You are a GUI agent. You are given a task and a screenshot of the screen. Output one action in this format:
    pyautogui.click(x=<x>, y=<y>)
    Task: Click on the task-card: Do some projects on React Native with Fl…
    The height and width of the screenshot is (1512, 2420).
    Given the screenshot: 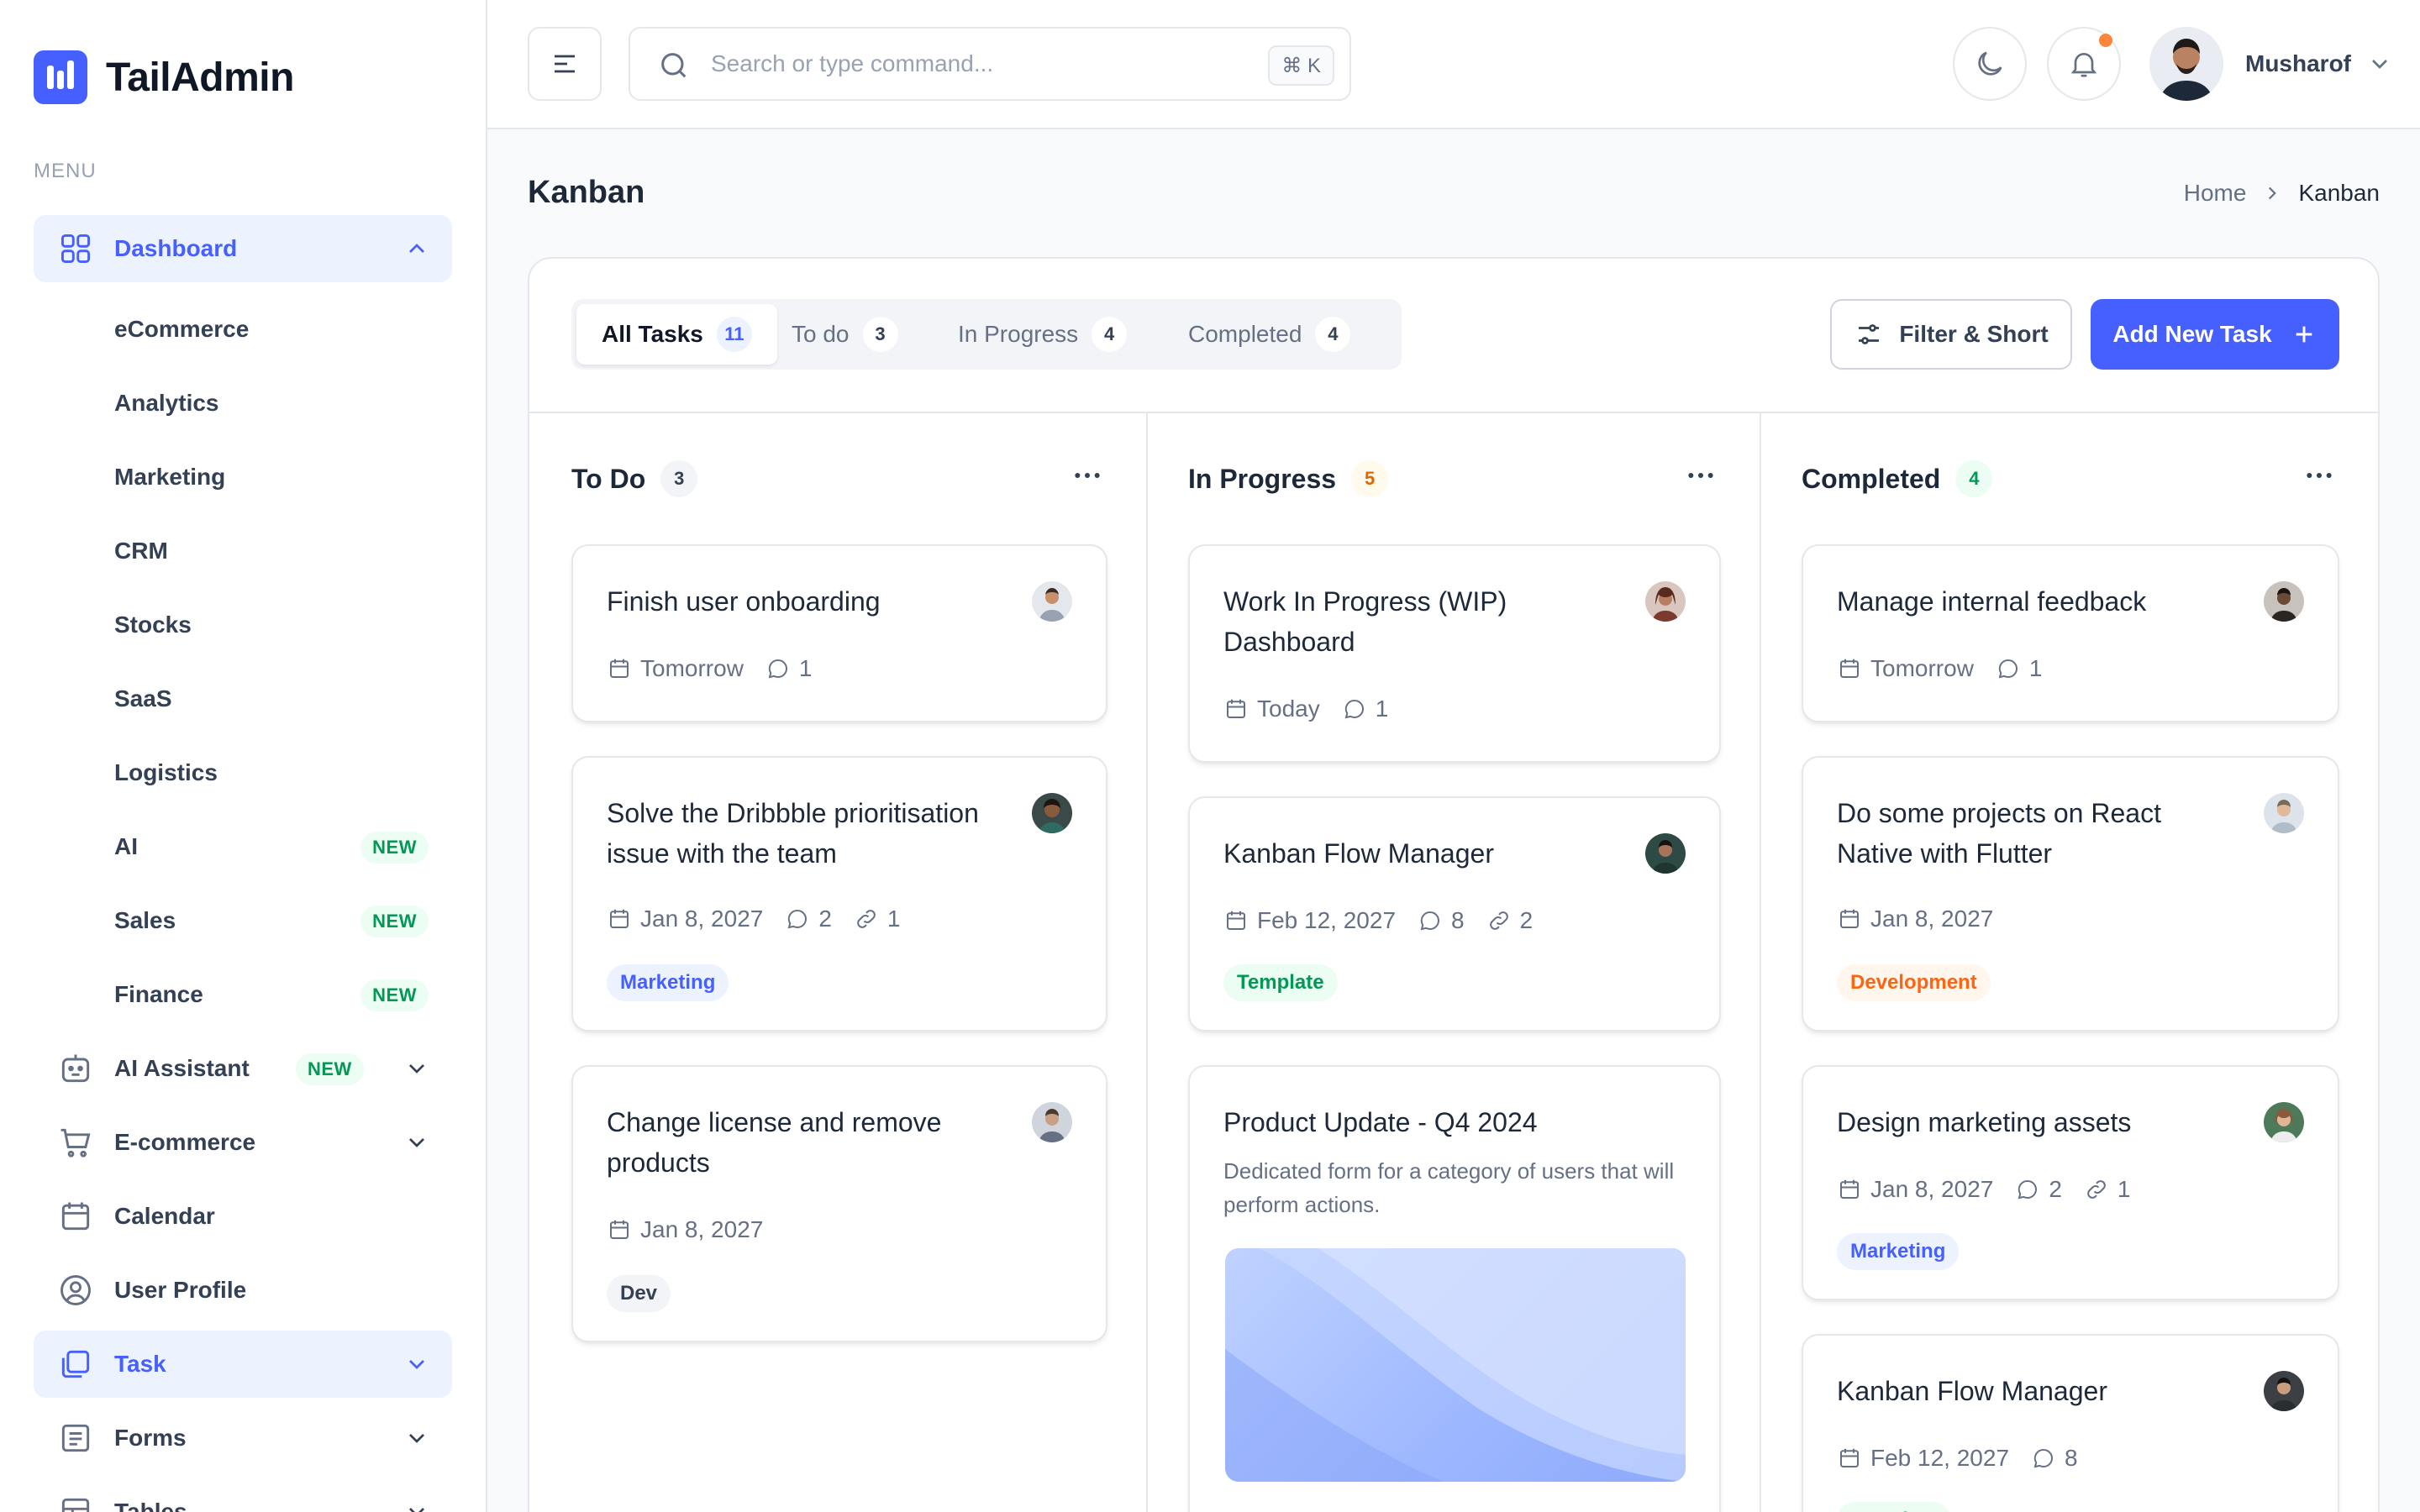 What is the action you would take?
    pyautogui.click(x=2070, y=894)
    